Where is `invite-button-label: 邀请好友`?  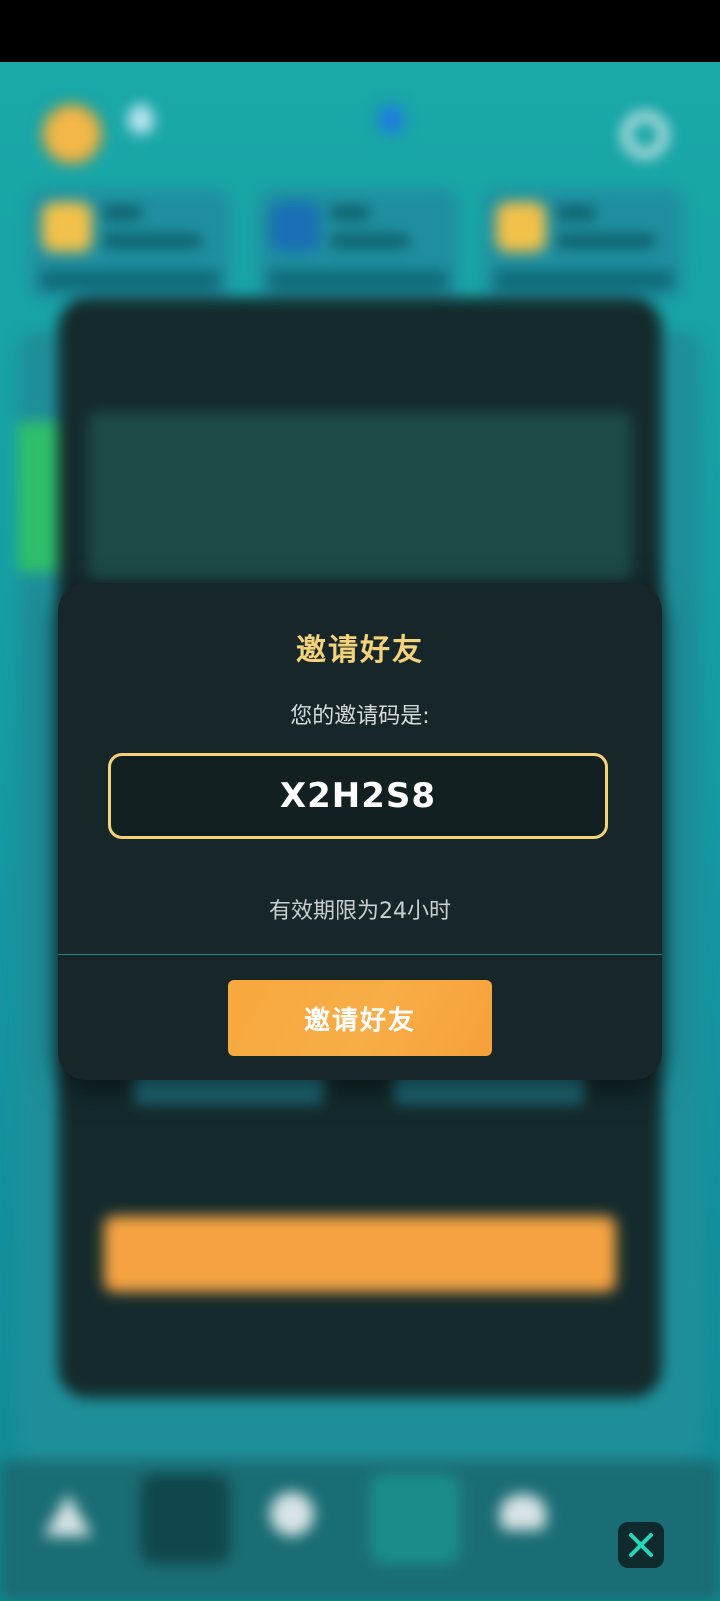
invite-button-label: 邀请好友 is located at coordinates (359, 1020).